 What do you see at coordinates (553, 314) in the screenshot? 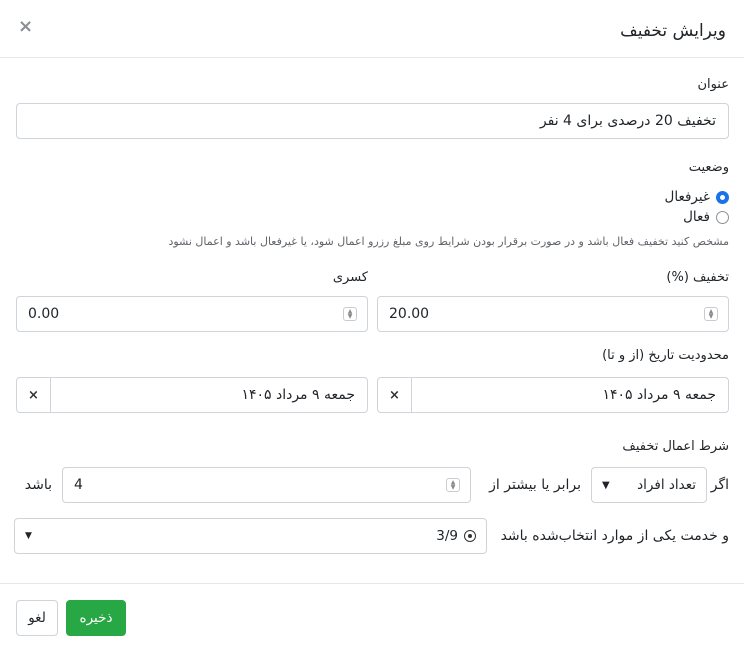
I see `discount-input: 20.00 ▲ ▼` at bounding box center [553, 314].